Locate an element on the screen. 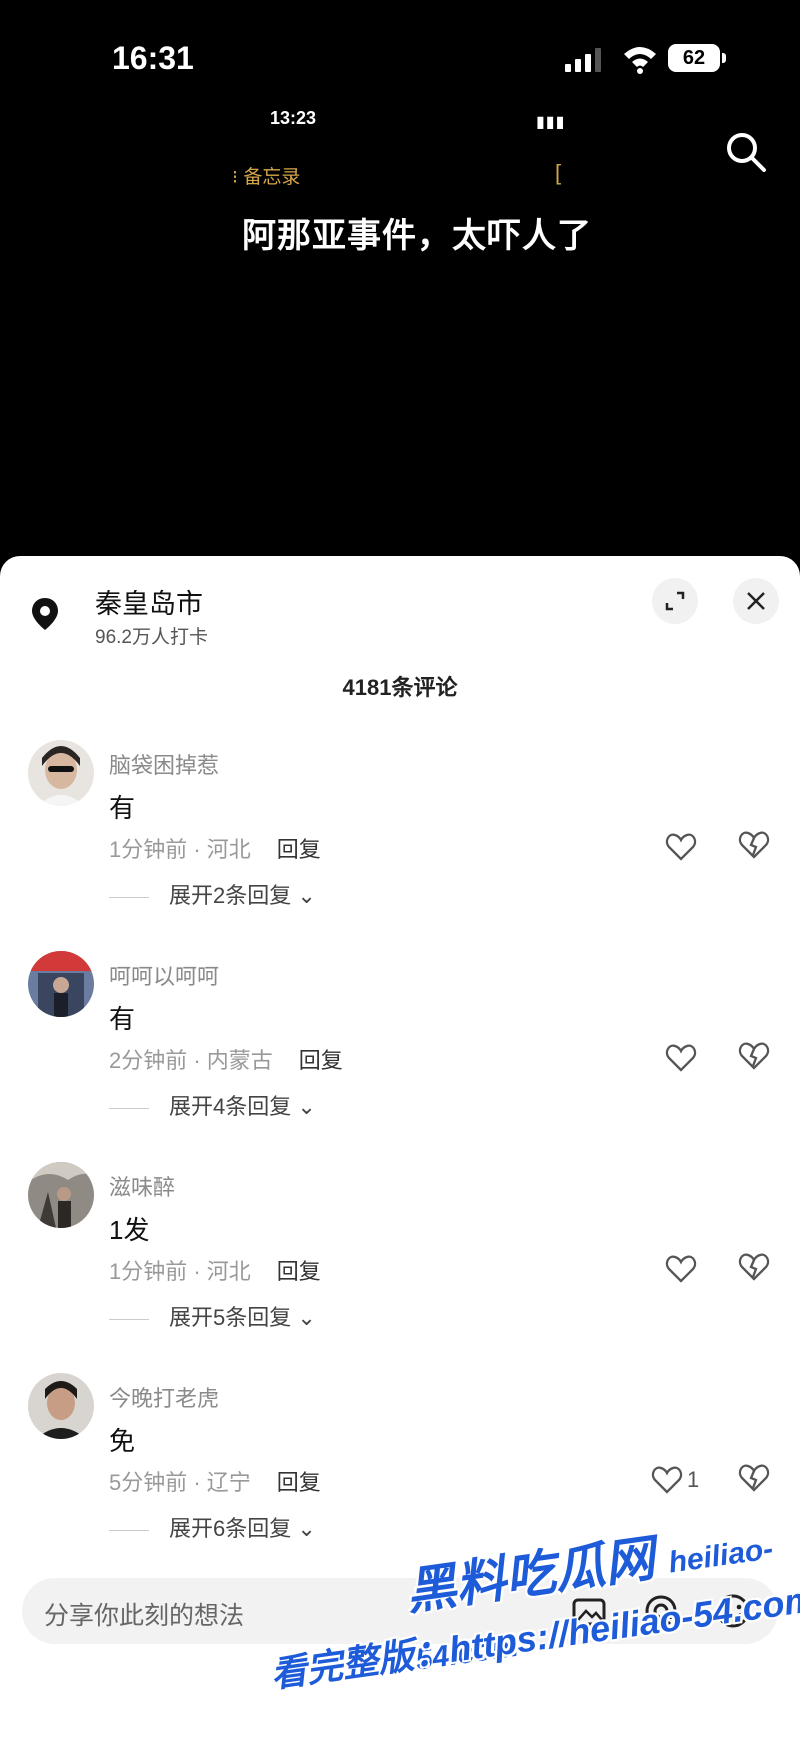  close-button is located at coordinates (756, 601).